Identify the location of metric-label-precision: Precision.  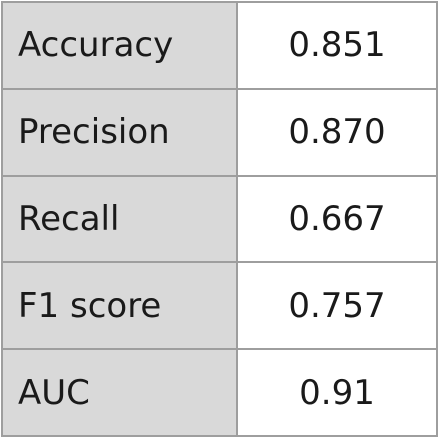
(119, 132).